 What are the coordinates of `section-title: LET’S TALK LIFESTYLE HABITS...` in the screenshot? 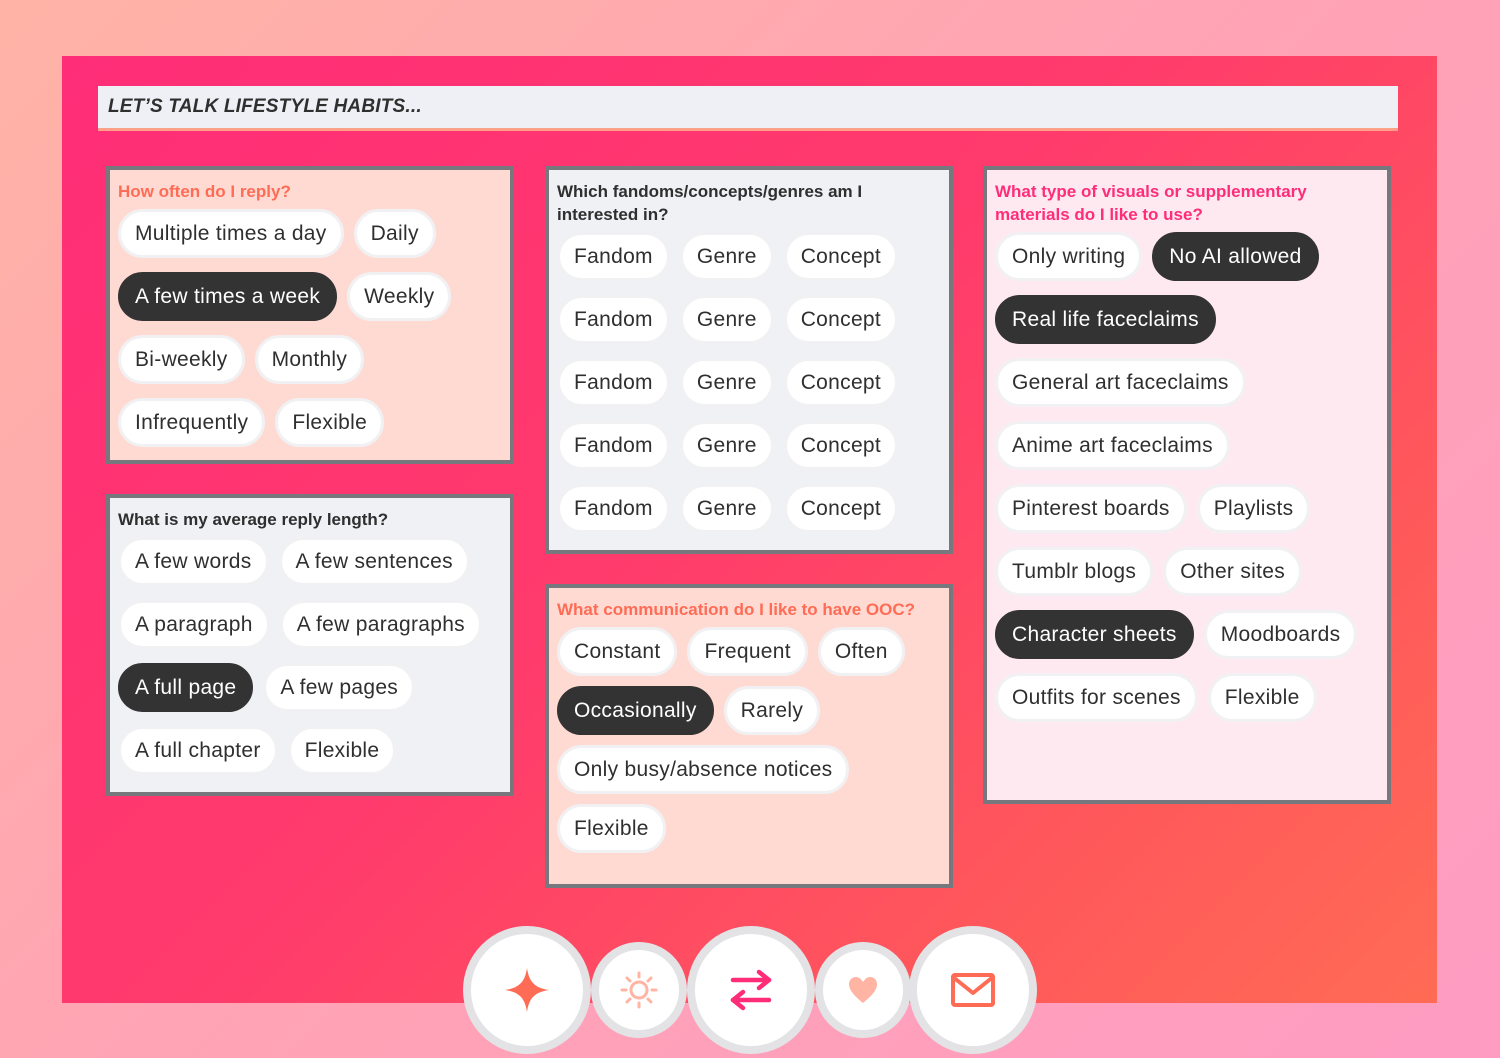 It's located at (265, 106).